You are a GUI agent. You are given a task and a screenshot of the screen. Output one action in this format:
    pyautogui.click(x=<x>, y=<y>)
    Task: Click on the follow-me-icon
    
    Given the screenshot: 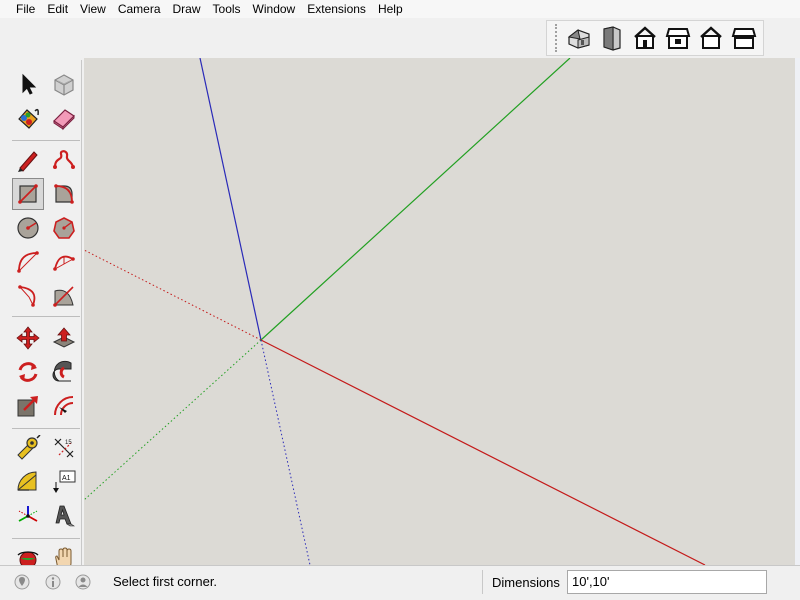 What is the action you would take?
    pyautogui.click(x=62, y=371)
    